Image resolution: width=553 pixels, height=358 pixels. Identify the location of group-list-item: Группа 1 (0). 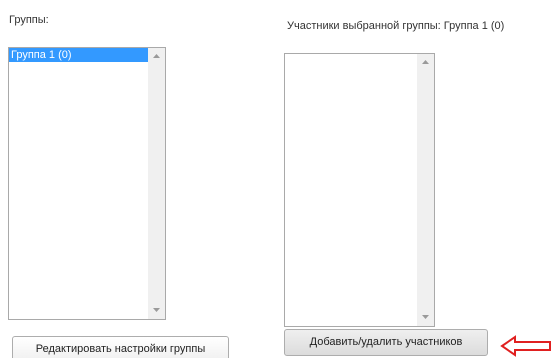
(78, 55).